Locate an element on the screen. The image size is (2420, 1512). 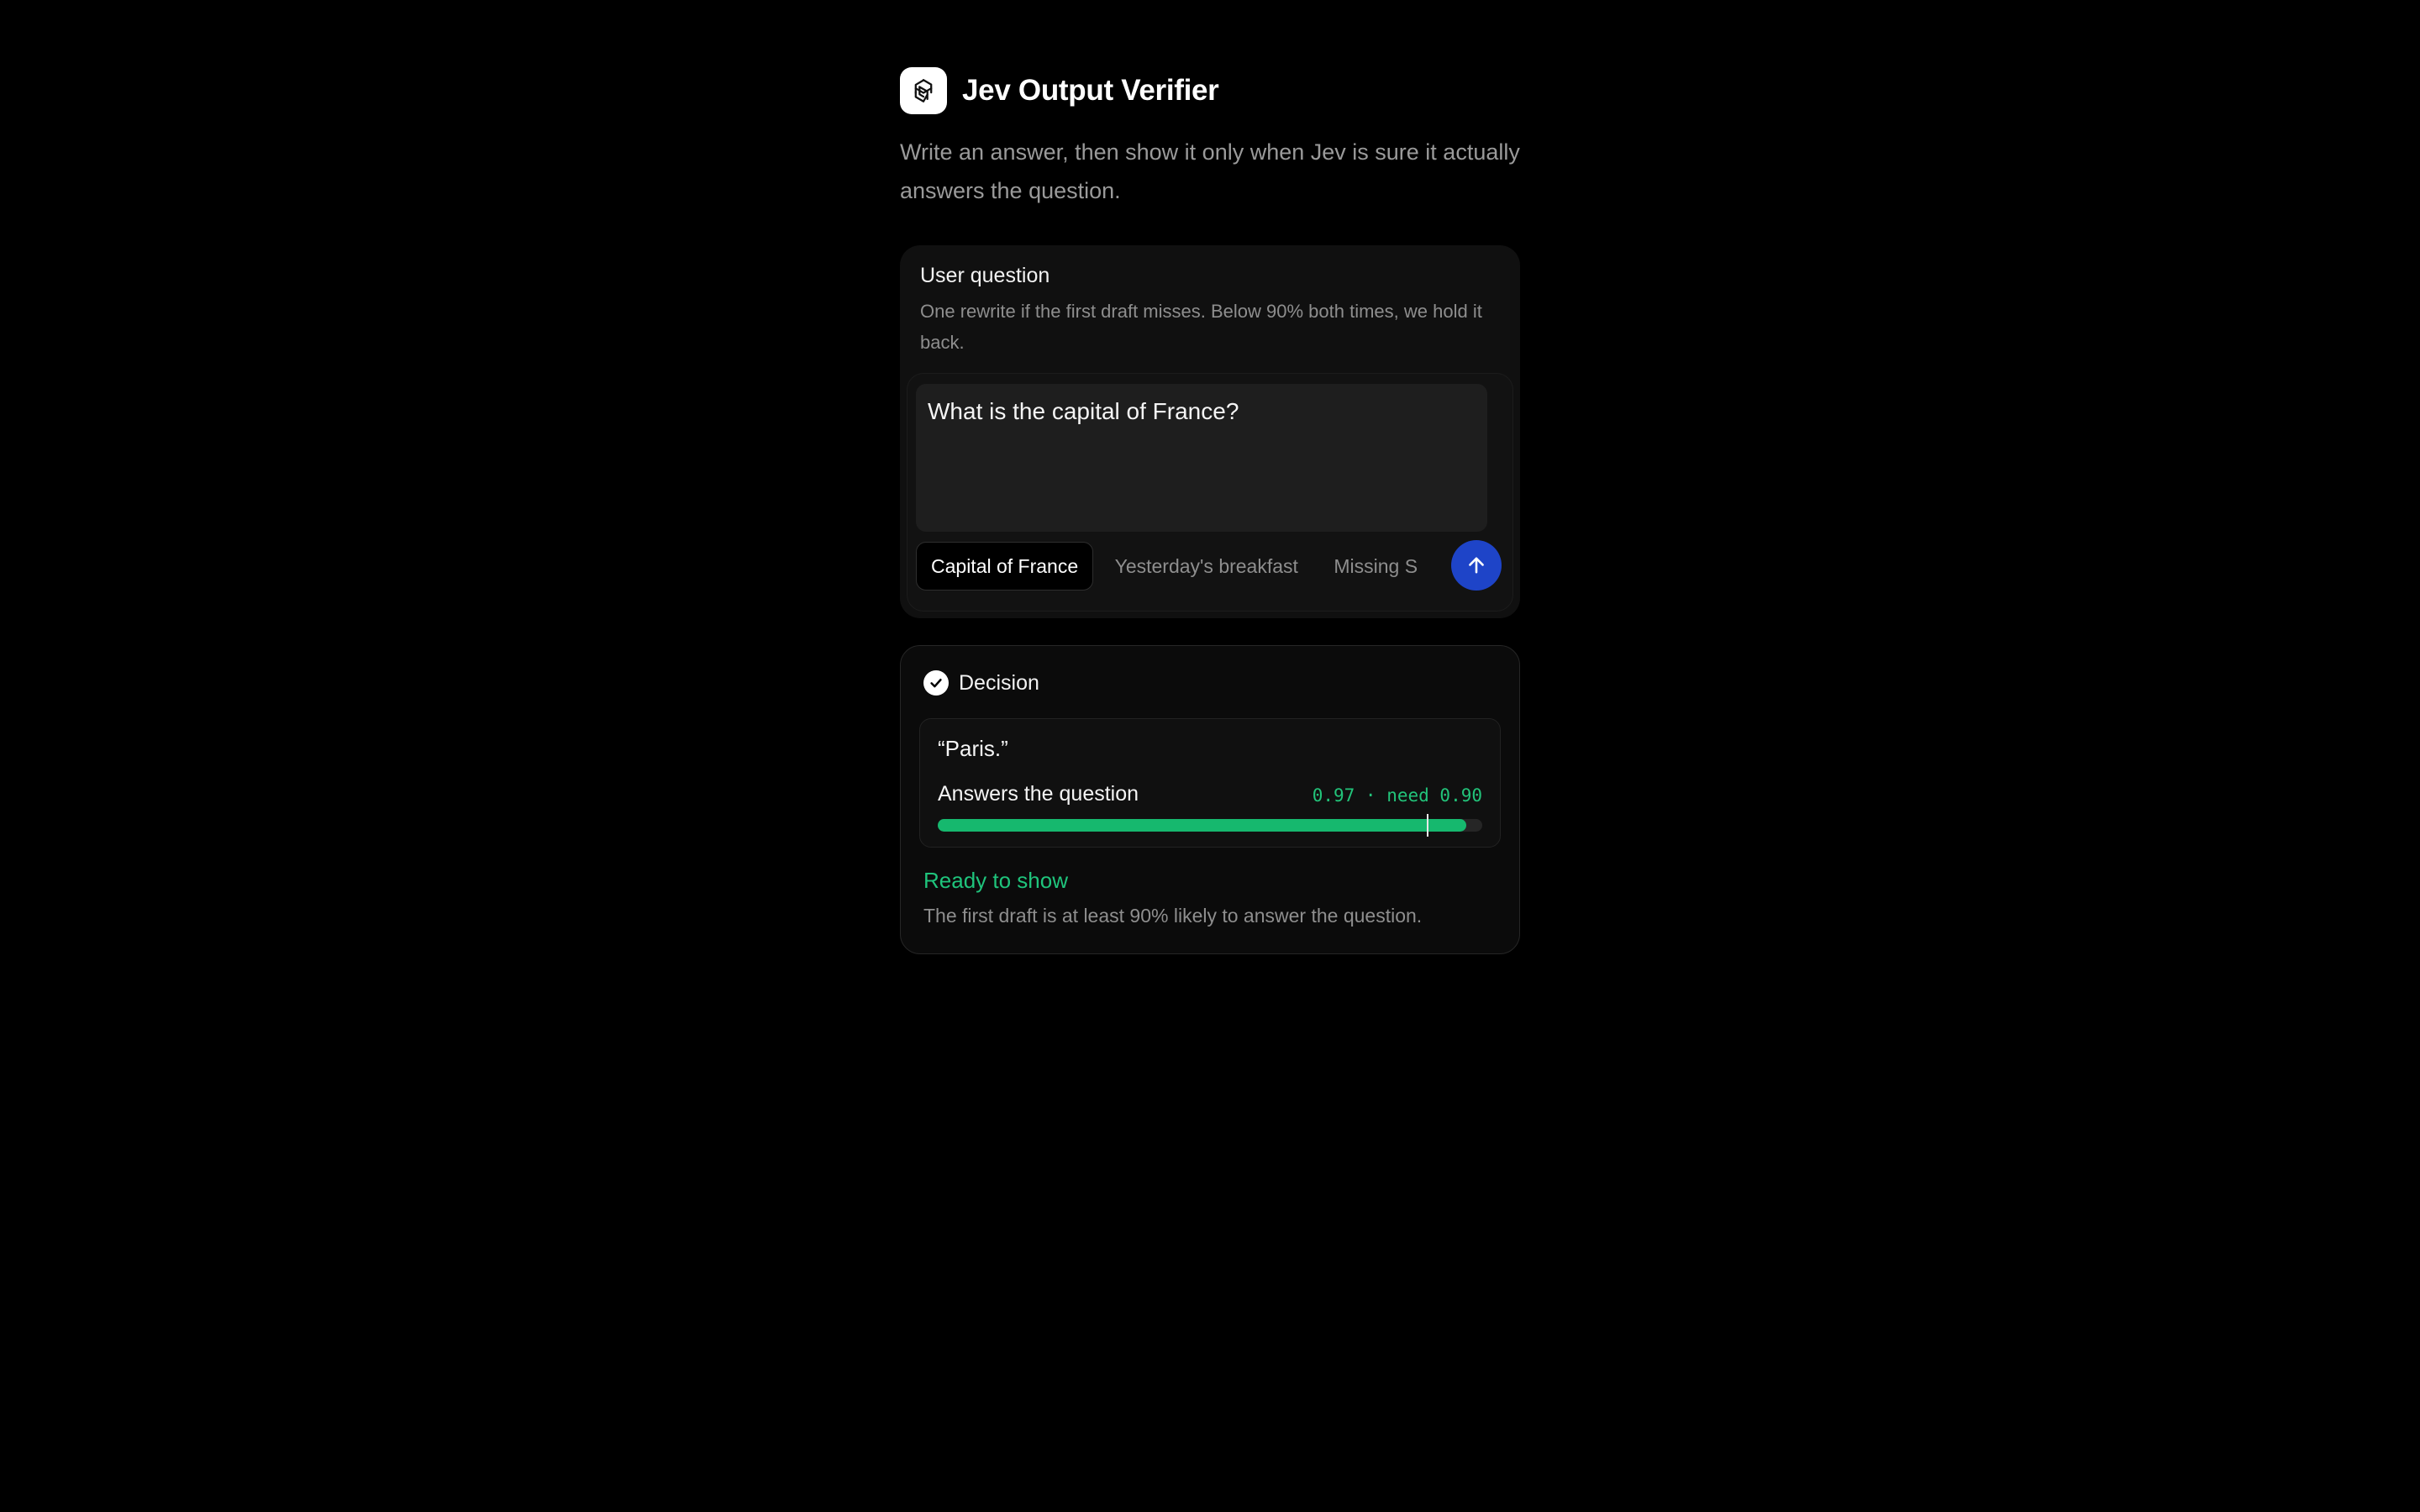
answer-text: “Paris.” is located at coordinates (973, 748).